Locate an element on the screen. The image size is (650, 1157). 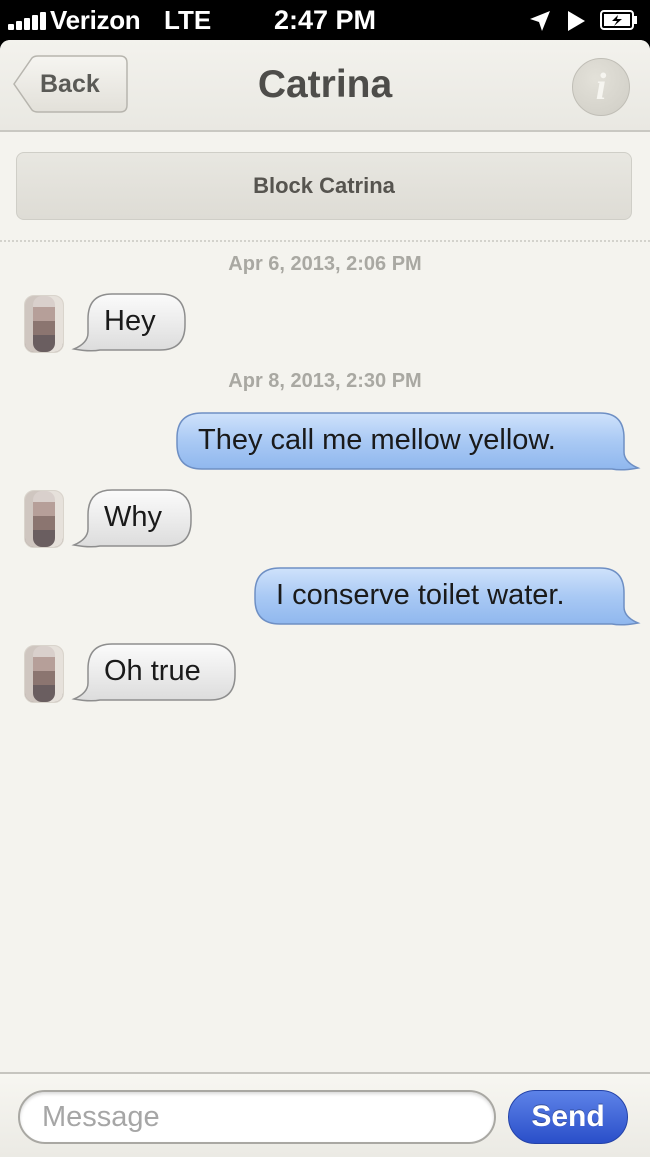
timestamp: Apr 8, 2013, 2:30 PM is located at coordinates (325, 381).